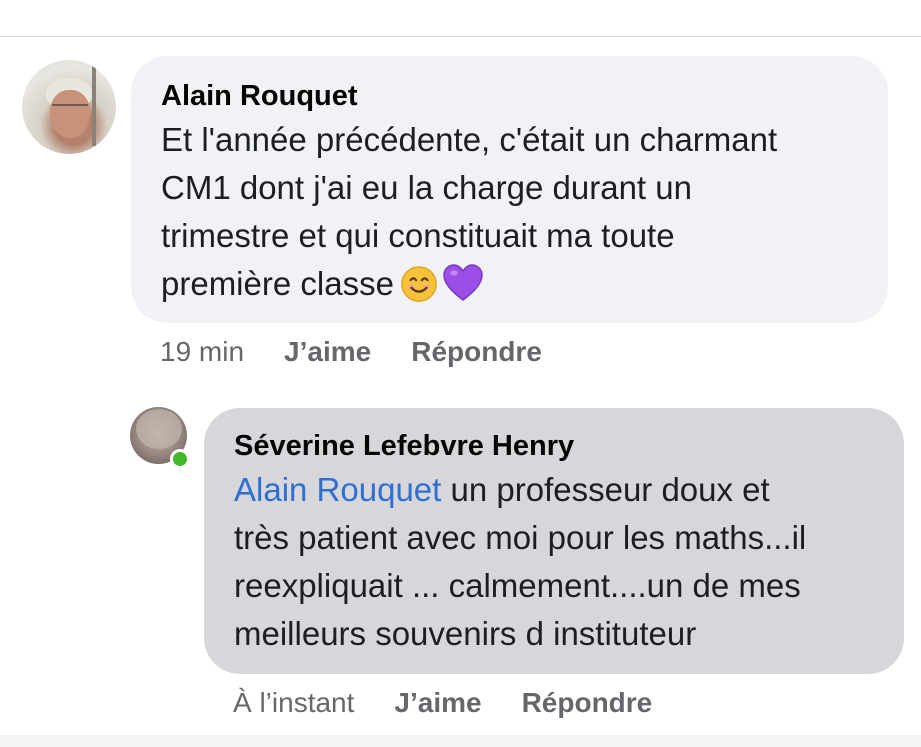 This screenshot has width=921, height=747. What do you see at coordinates (517, 585) in the screenshot?
I see `reply-line: reexpliquait ... calmement....un de mes` at bounding box center [517, 585].